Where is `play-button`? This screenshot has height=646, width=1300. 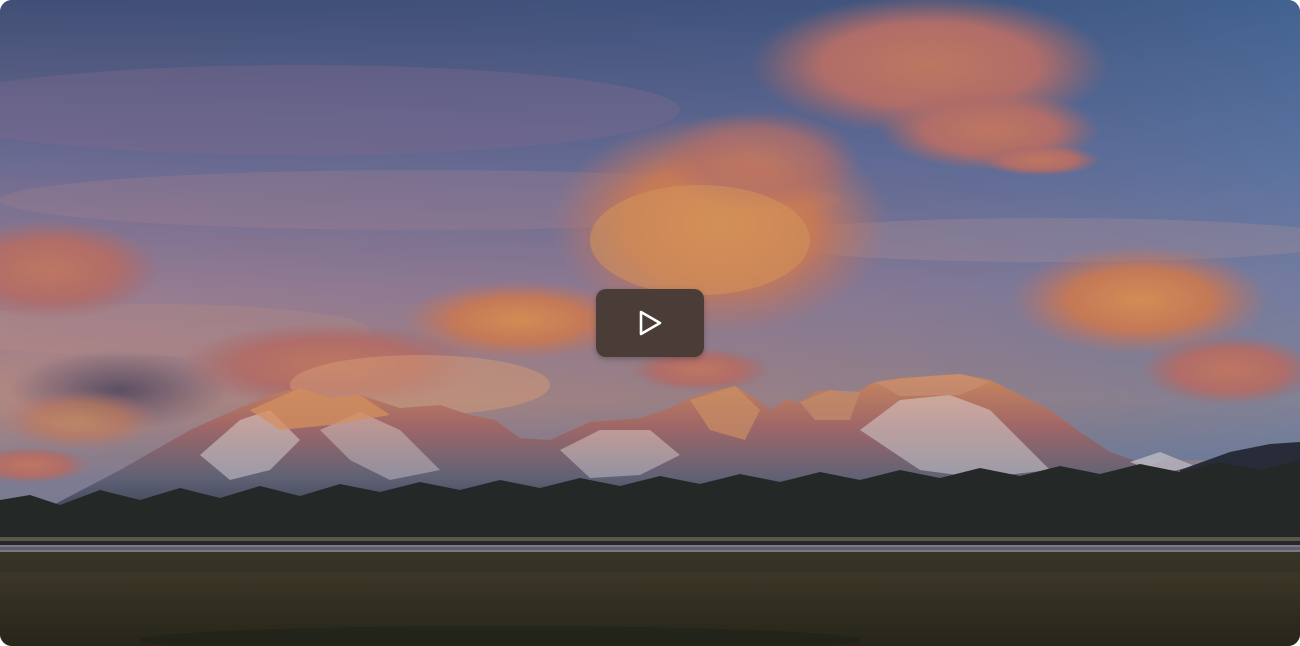 play-button is located at coordinates (650, 323).